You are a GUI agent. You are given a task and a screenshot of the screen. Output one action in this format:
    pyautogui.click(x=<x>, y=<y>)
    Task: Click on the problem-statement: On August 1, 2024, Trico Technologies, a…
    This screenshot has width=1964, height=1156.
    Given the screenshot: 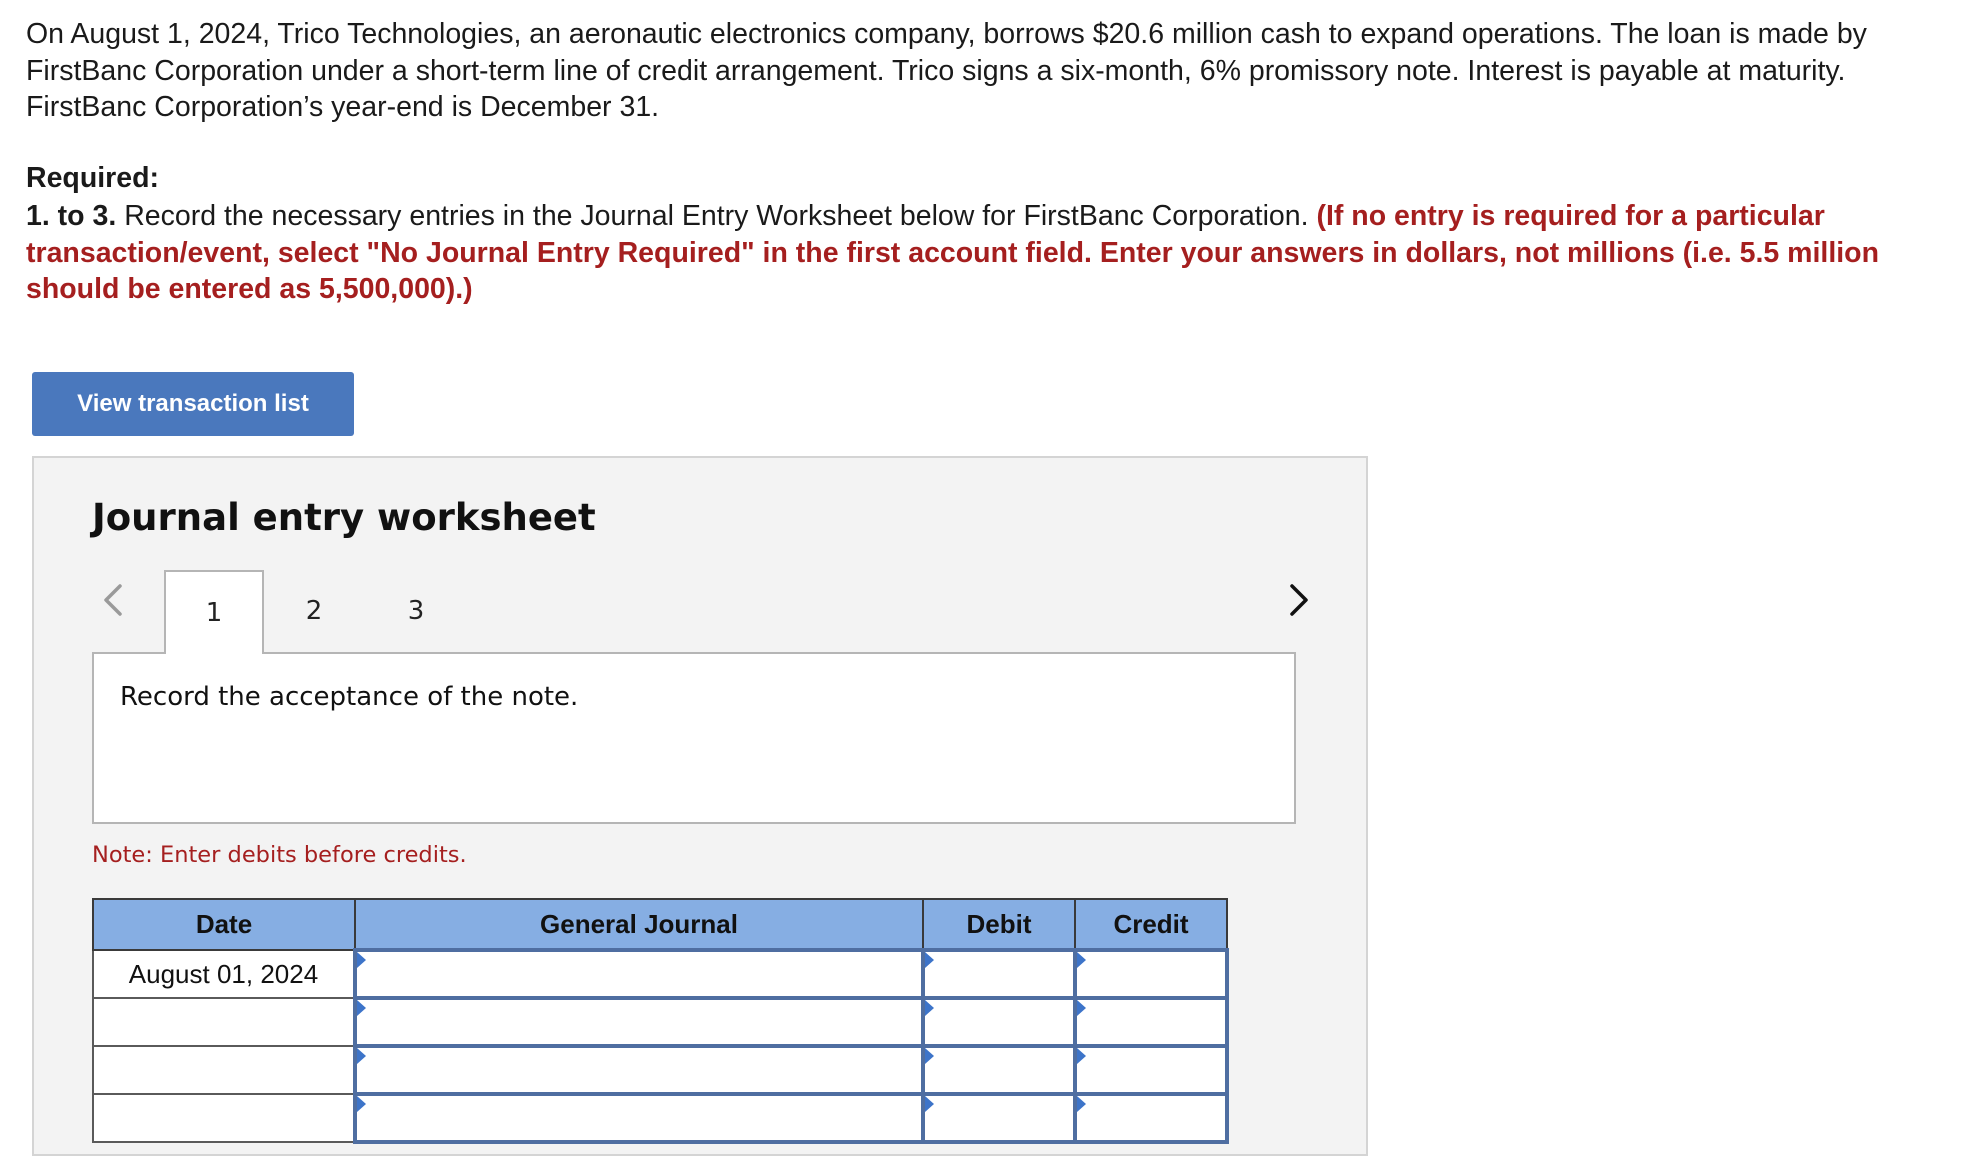 What is the action you would take?
    pyautogui.click(x=946, y=70)
    